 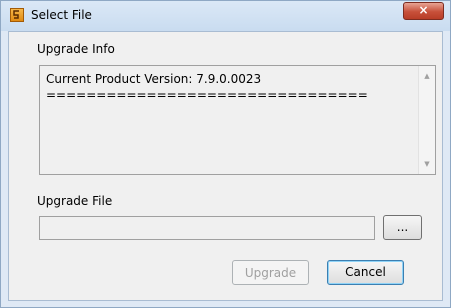 What do you see at coordinates (75, 201) in the screenshot?
I see `upgrade-file-label: Upgrade File` at bounding box center [75, 201].